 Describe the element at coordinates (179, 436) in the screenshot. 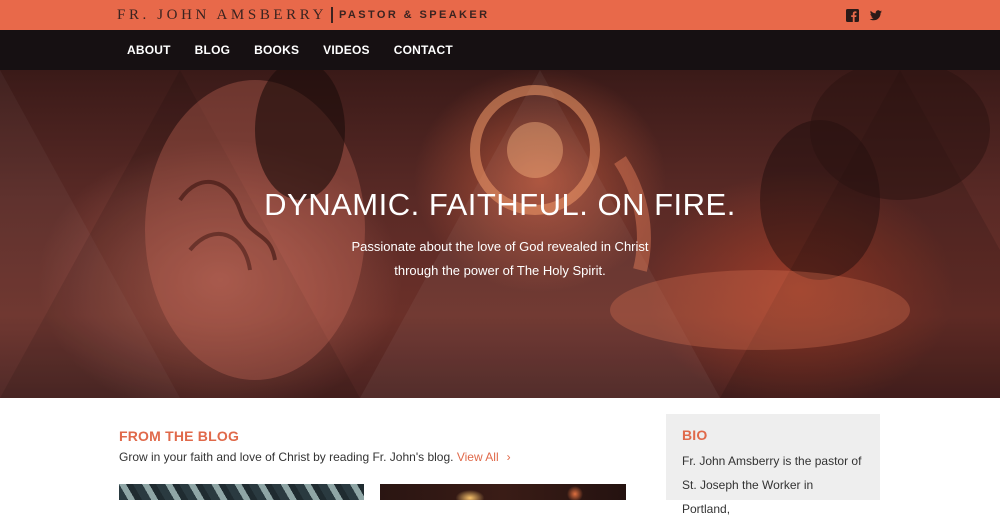

I see `blog-section-title: FROM THE BLOG` at that location.